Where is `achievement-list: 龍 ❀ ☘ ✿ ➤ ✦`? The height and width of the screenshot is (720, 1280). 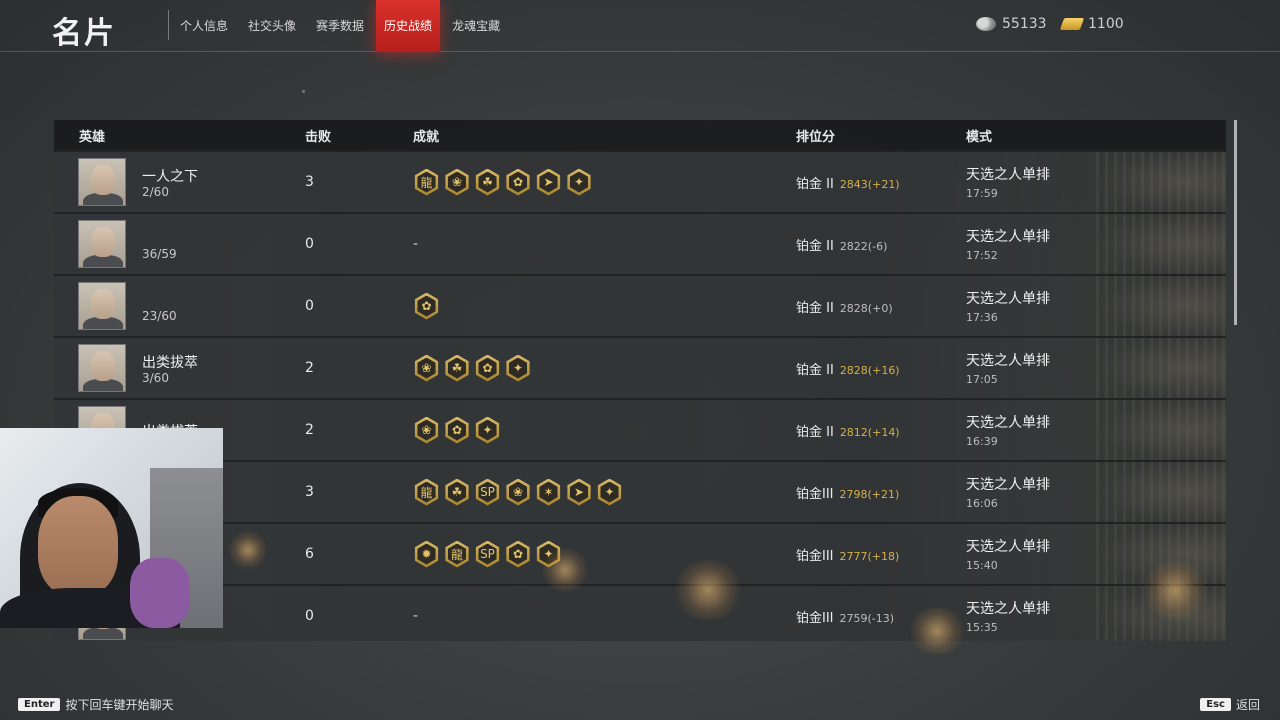 achievement-list: 龍 ❀ ☘ ✿ ➤ ✦ is located at coordinates (591, 182).